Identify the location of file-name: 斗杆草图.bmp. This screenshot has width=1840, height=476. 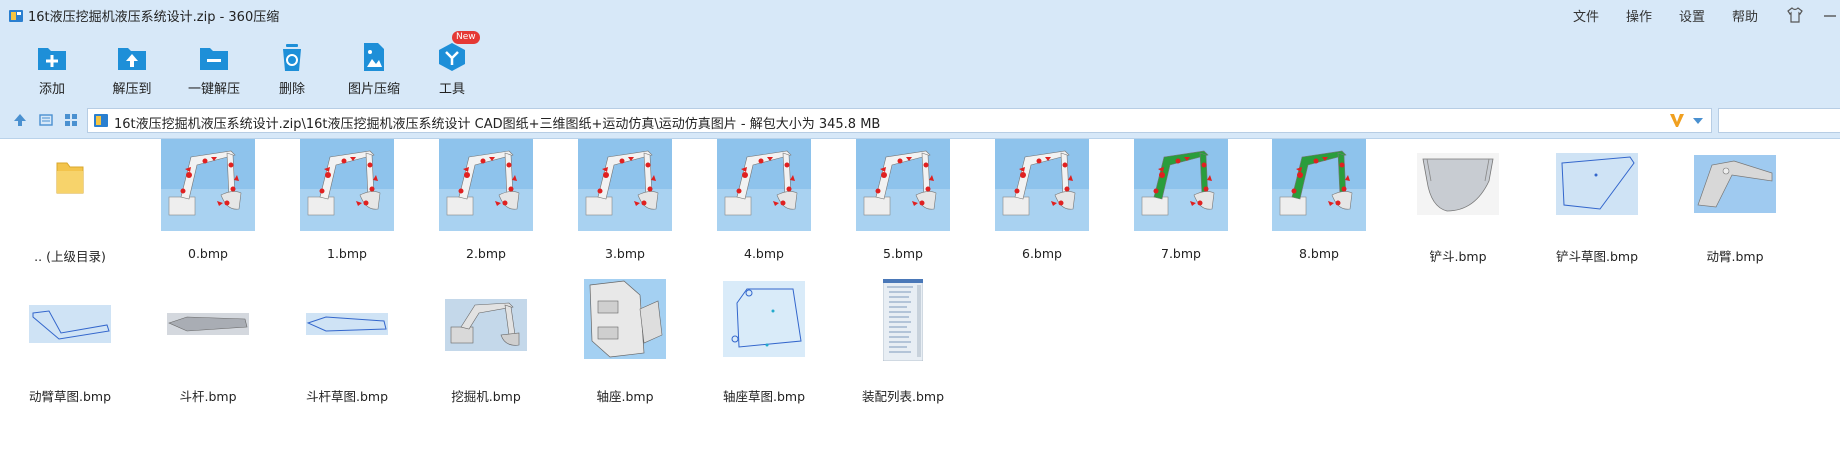
(347, 396).